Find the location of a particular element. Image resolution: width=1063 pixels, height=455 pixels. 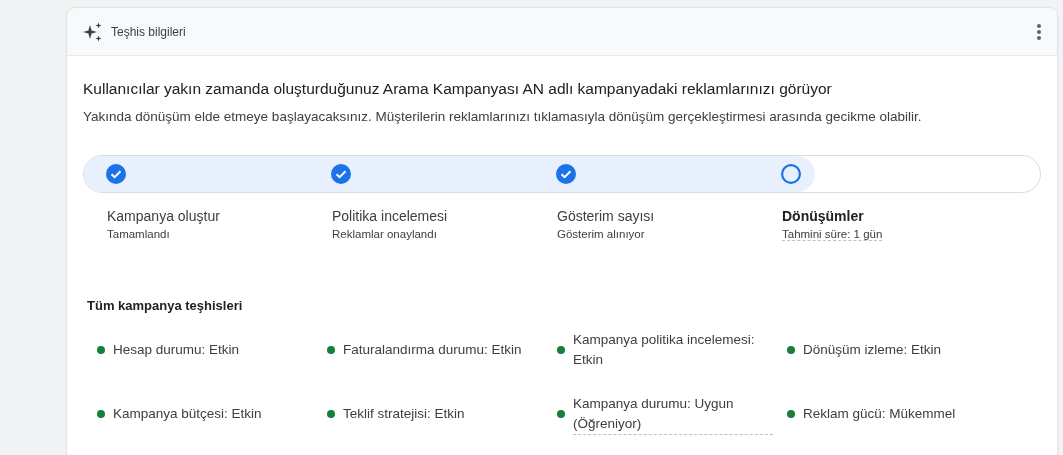

step-title: Gösterim sayısı is located at coordinates (606, 216).